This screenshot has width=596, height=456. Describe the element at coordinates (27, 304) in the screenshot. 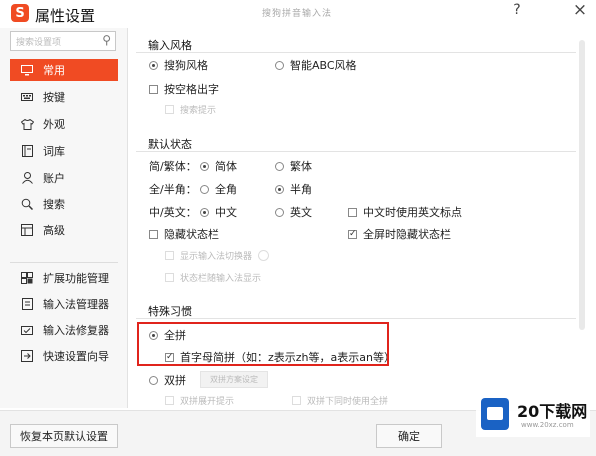

I see `manager-icon` at that location.